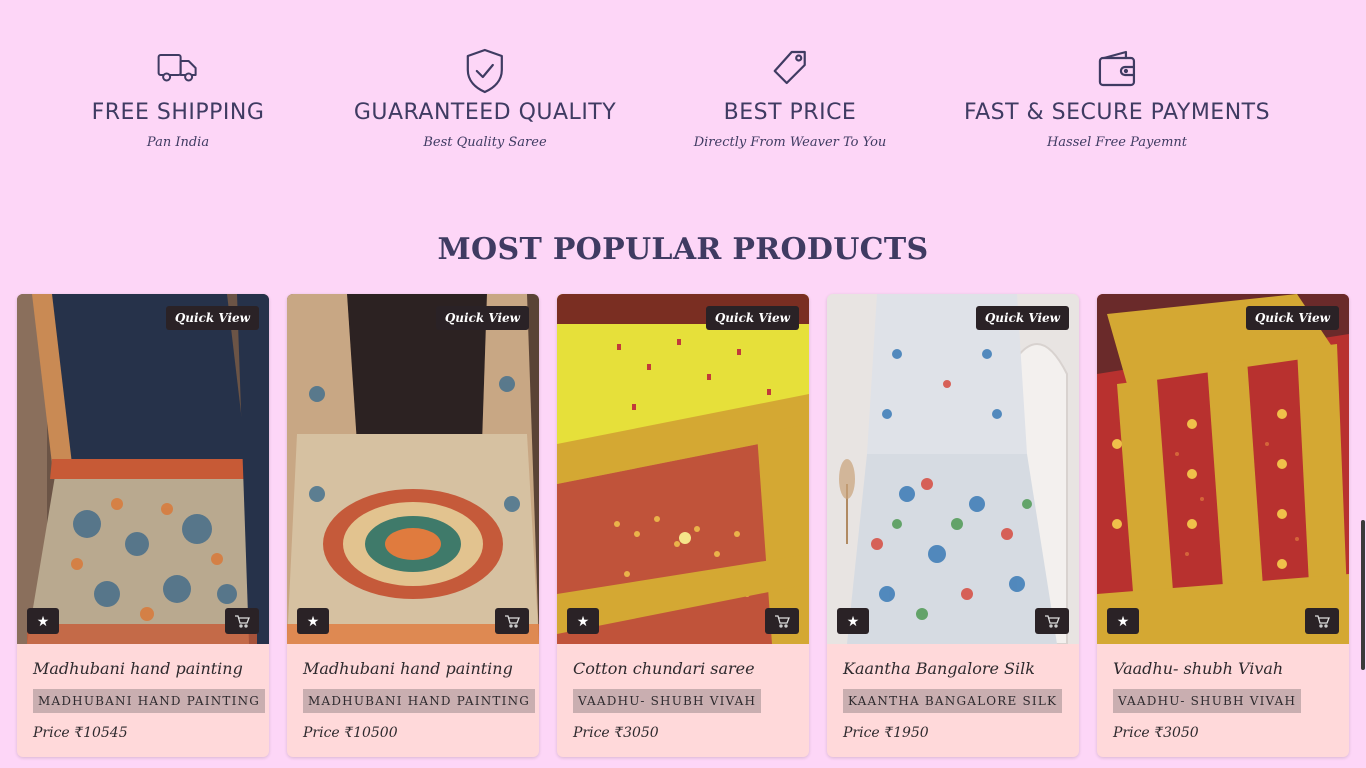  I want to click on shield-check-icon, so click(485, 71).